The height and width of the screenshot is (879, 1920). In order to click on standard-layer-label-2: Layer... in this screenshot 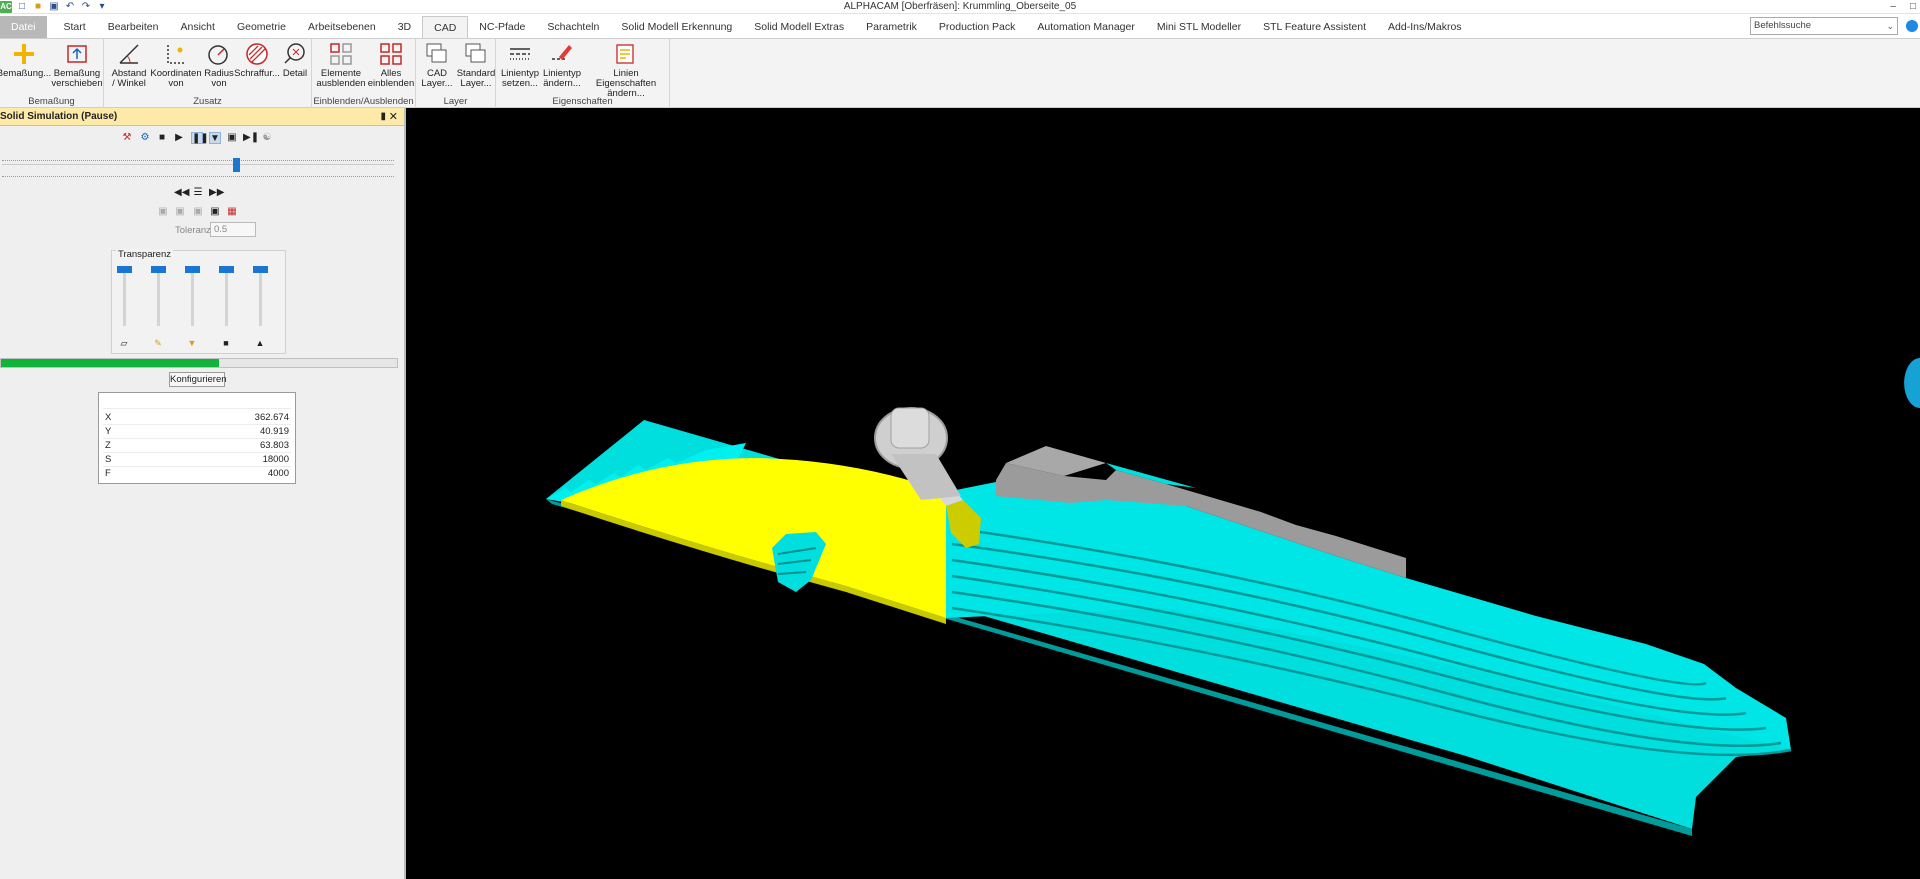, I will do `click(476, 83)`.